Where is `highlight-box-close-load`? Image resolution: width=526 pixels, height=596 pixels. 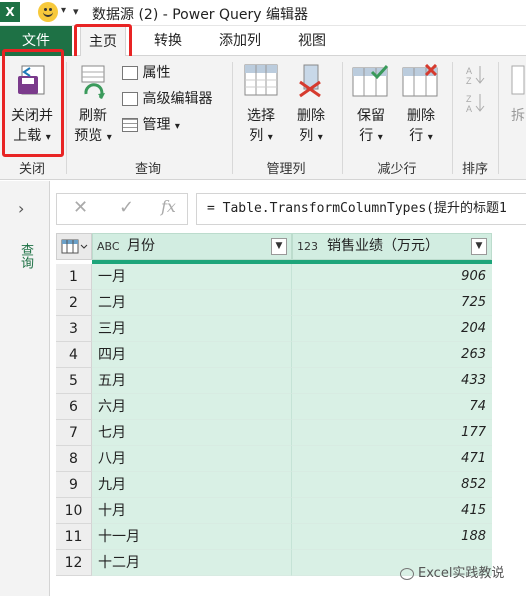
highlight-box-close-load is located at coordinates (33, 103).